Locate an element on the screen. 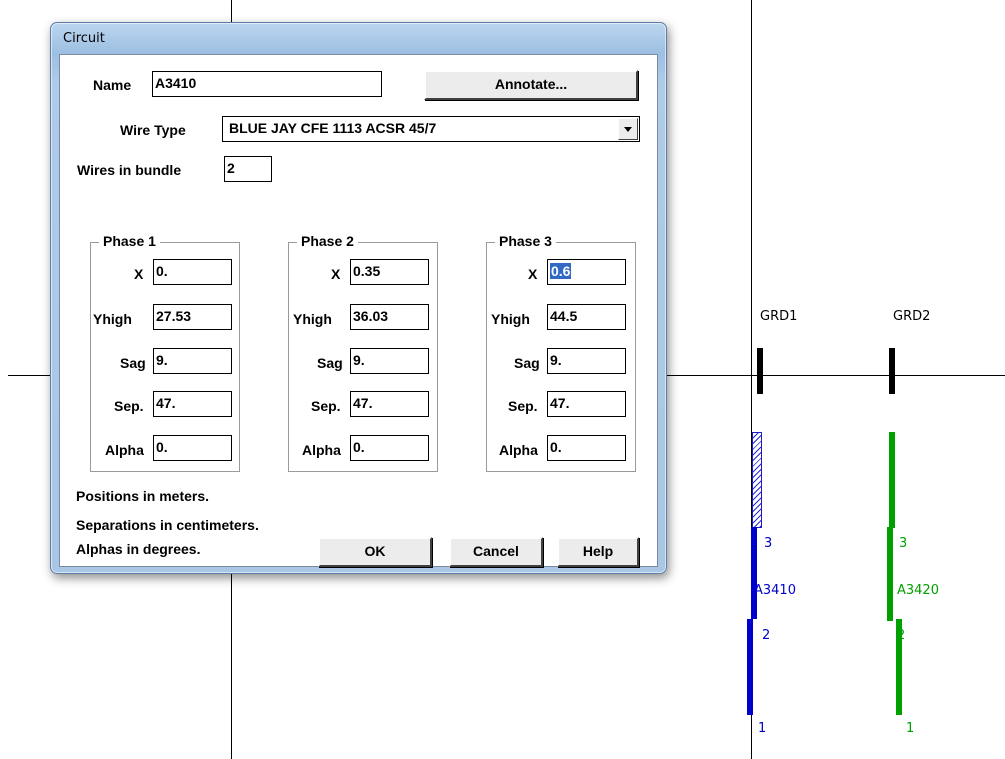  phase-1-alpha-label: Alpha is located at coordinates (124, 450).